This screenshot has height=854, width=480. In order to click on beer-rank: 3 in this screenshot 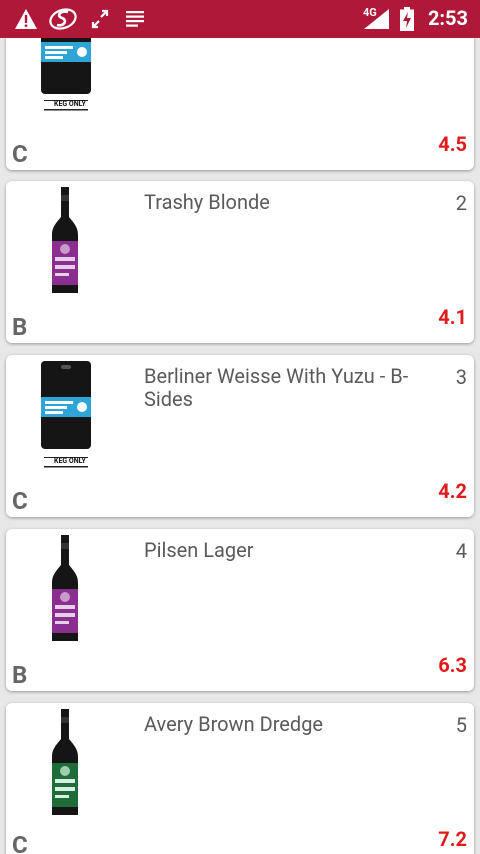, I will do `click(461, 377)`.